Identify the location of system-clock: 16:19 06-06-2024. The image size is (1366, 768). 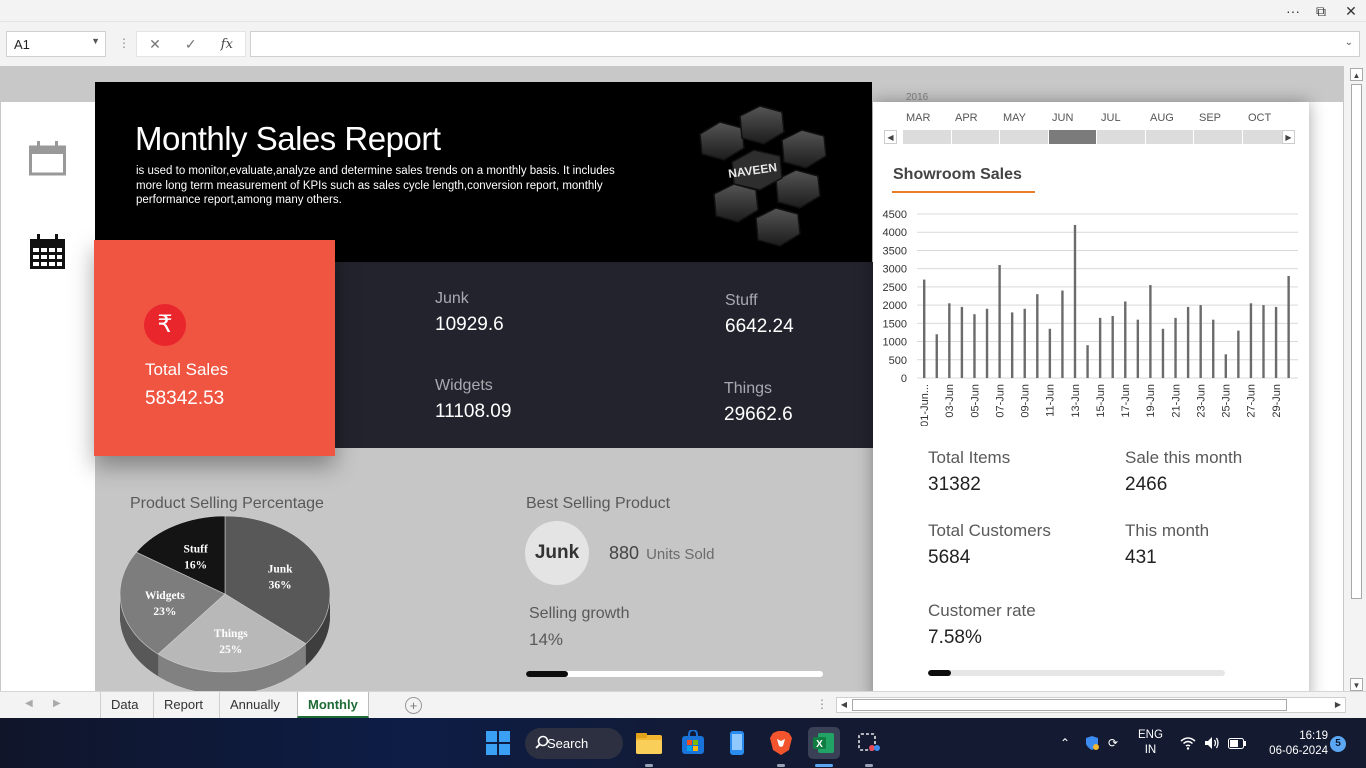
(1293, 744).